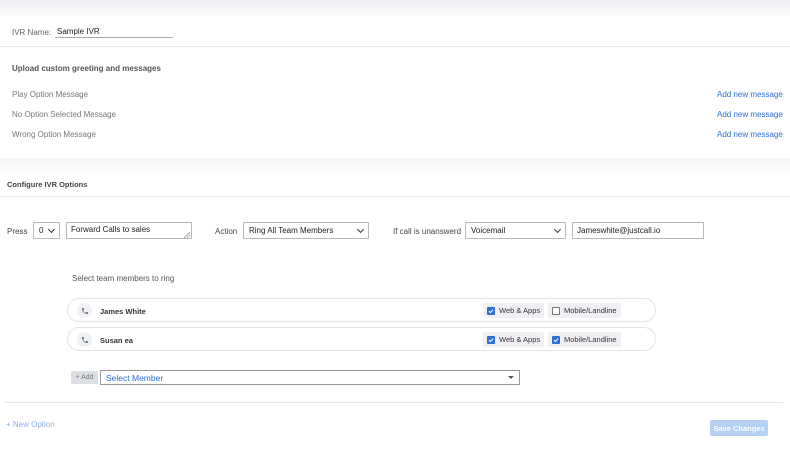 This screenshot has height=450, width=790. Describe the element at coordinates (187, 235) in the screenshot. I see `resize-grip-icon` at that location.